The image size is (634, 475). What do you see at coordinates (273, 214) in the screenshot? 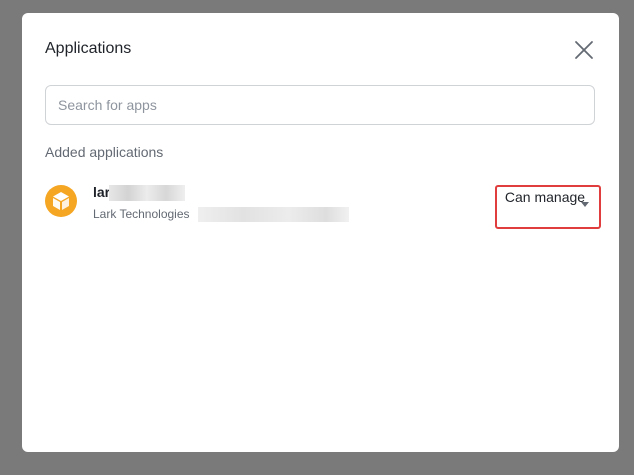
I see `redacted-org` at bounding box center [273, 214].